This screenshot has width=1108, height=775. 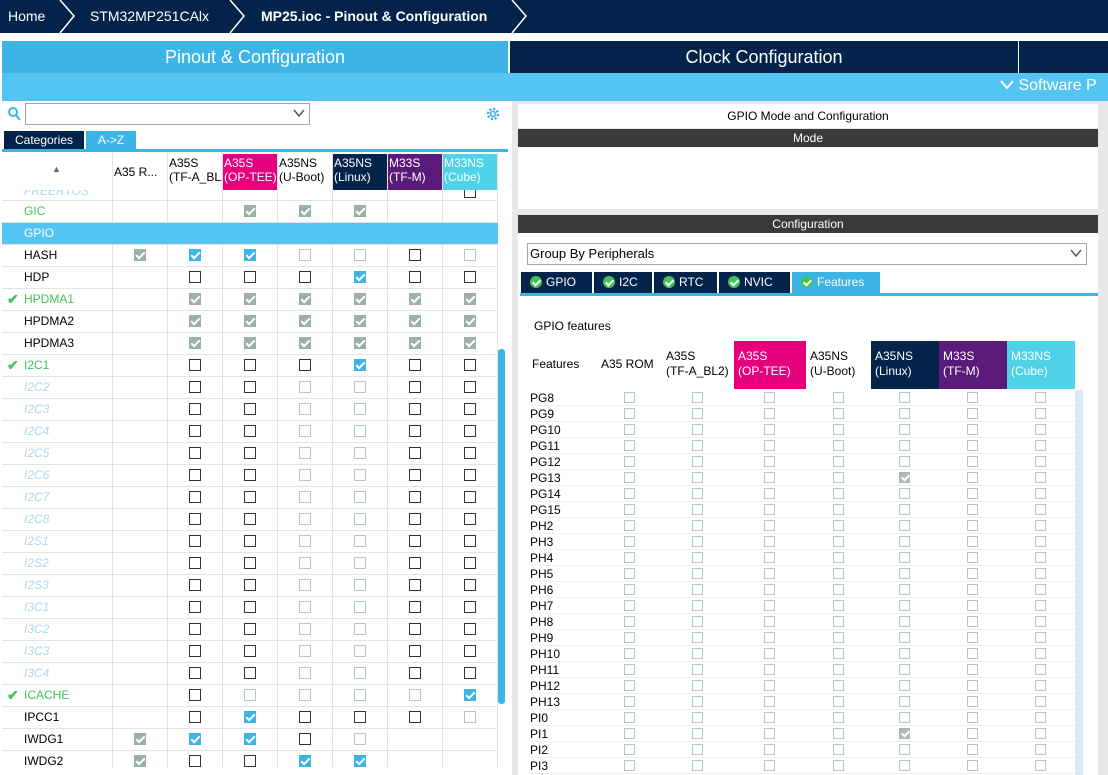 I want to click on column-header: A35NS (U-Boot), so click(x=838, y=365).